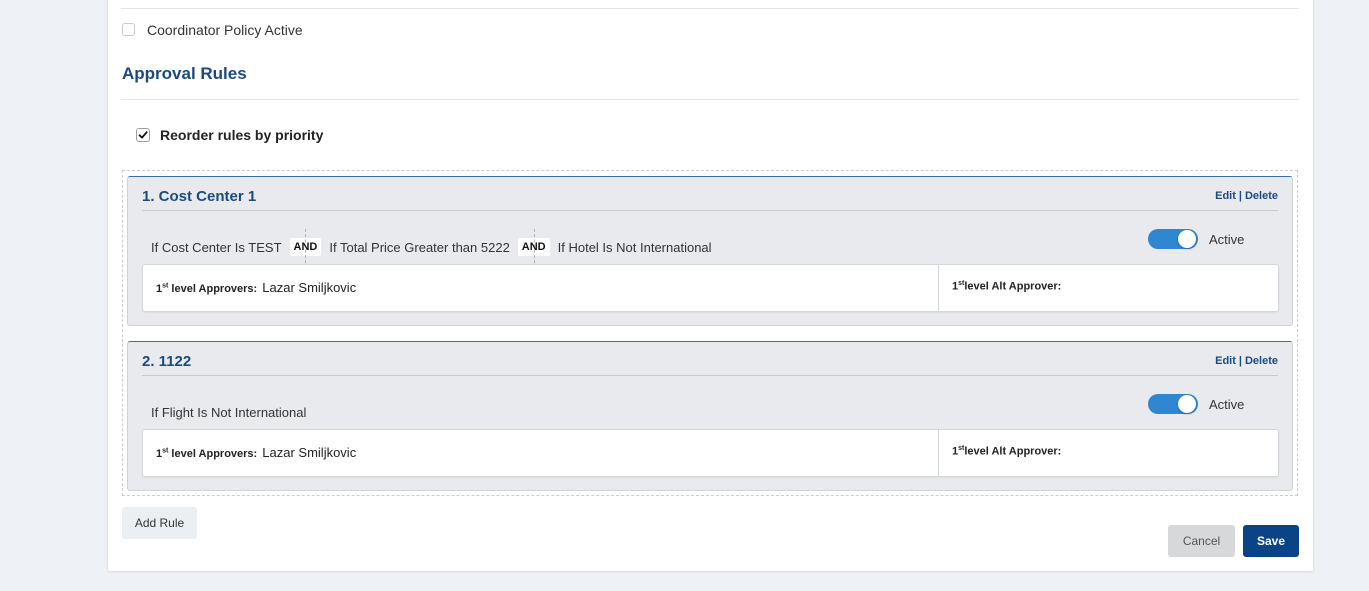  I want to click on reorder-checkbox, so click(143, 135).